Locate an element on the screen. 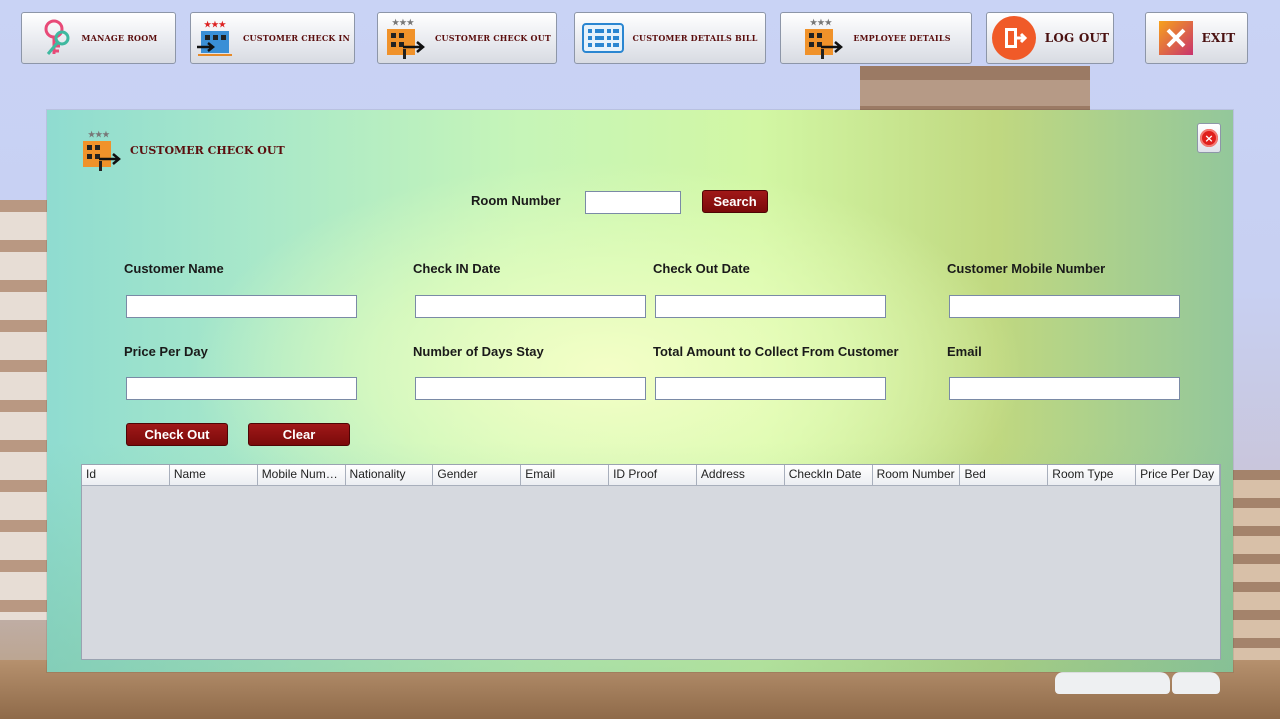  page-title: CUSTOMER CHECK OUT is located at coordinates (207, 150).